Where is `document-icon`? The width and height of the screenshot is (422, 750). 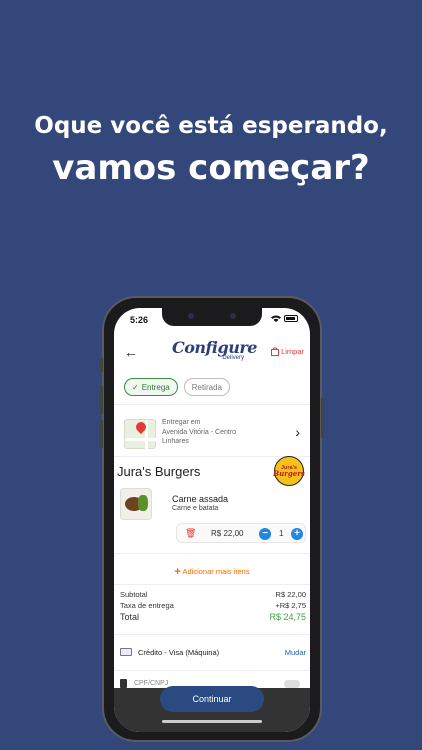
document-icon is located at coordinates (123, 683).